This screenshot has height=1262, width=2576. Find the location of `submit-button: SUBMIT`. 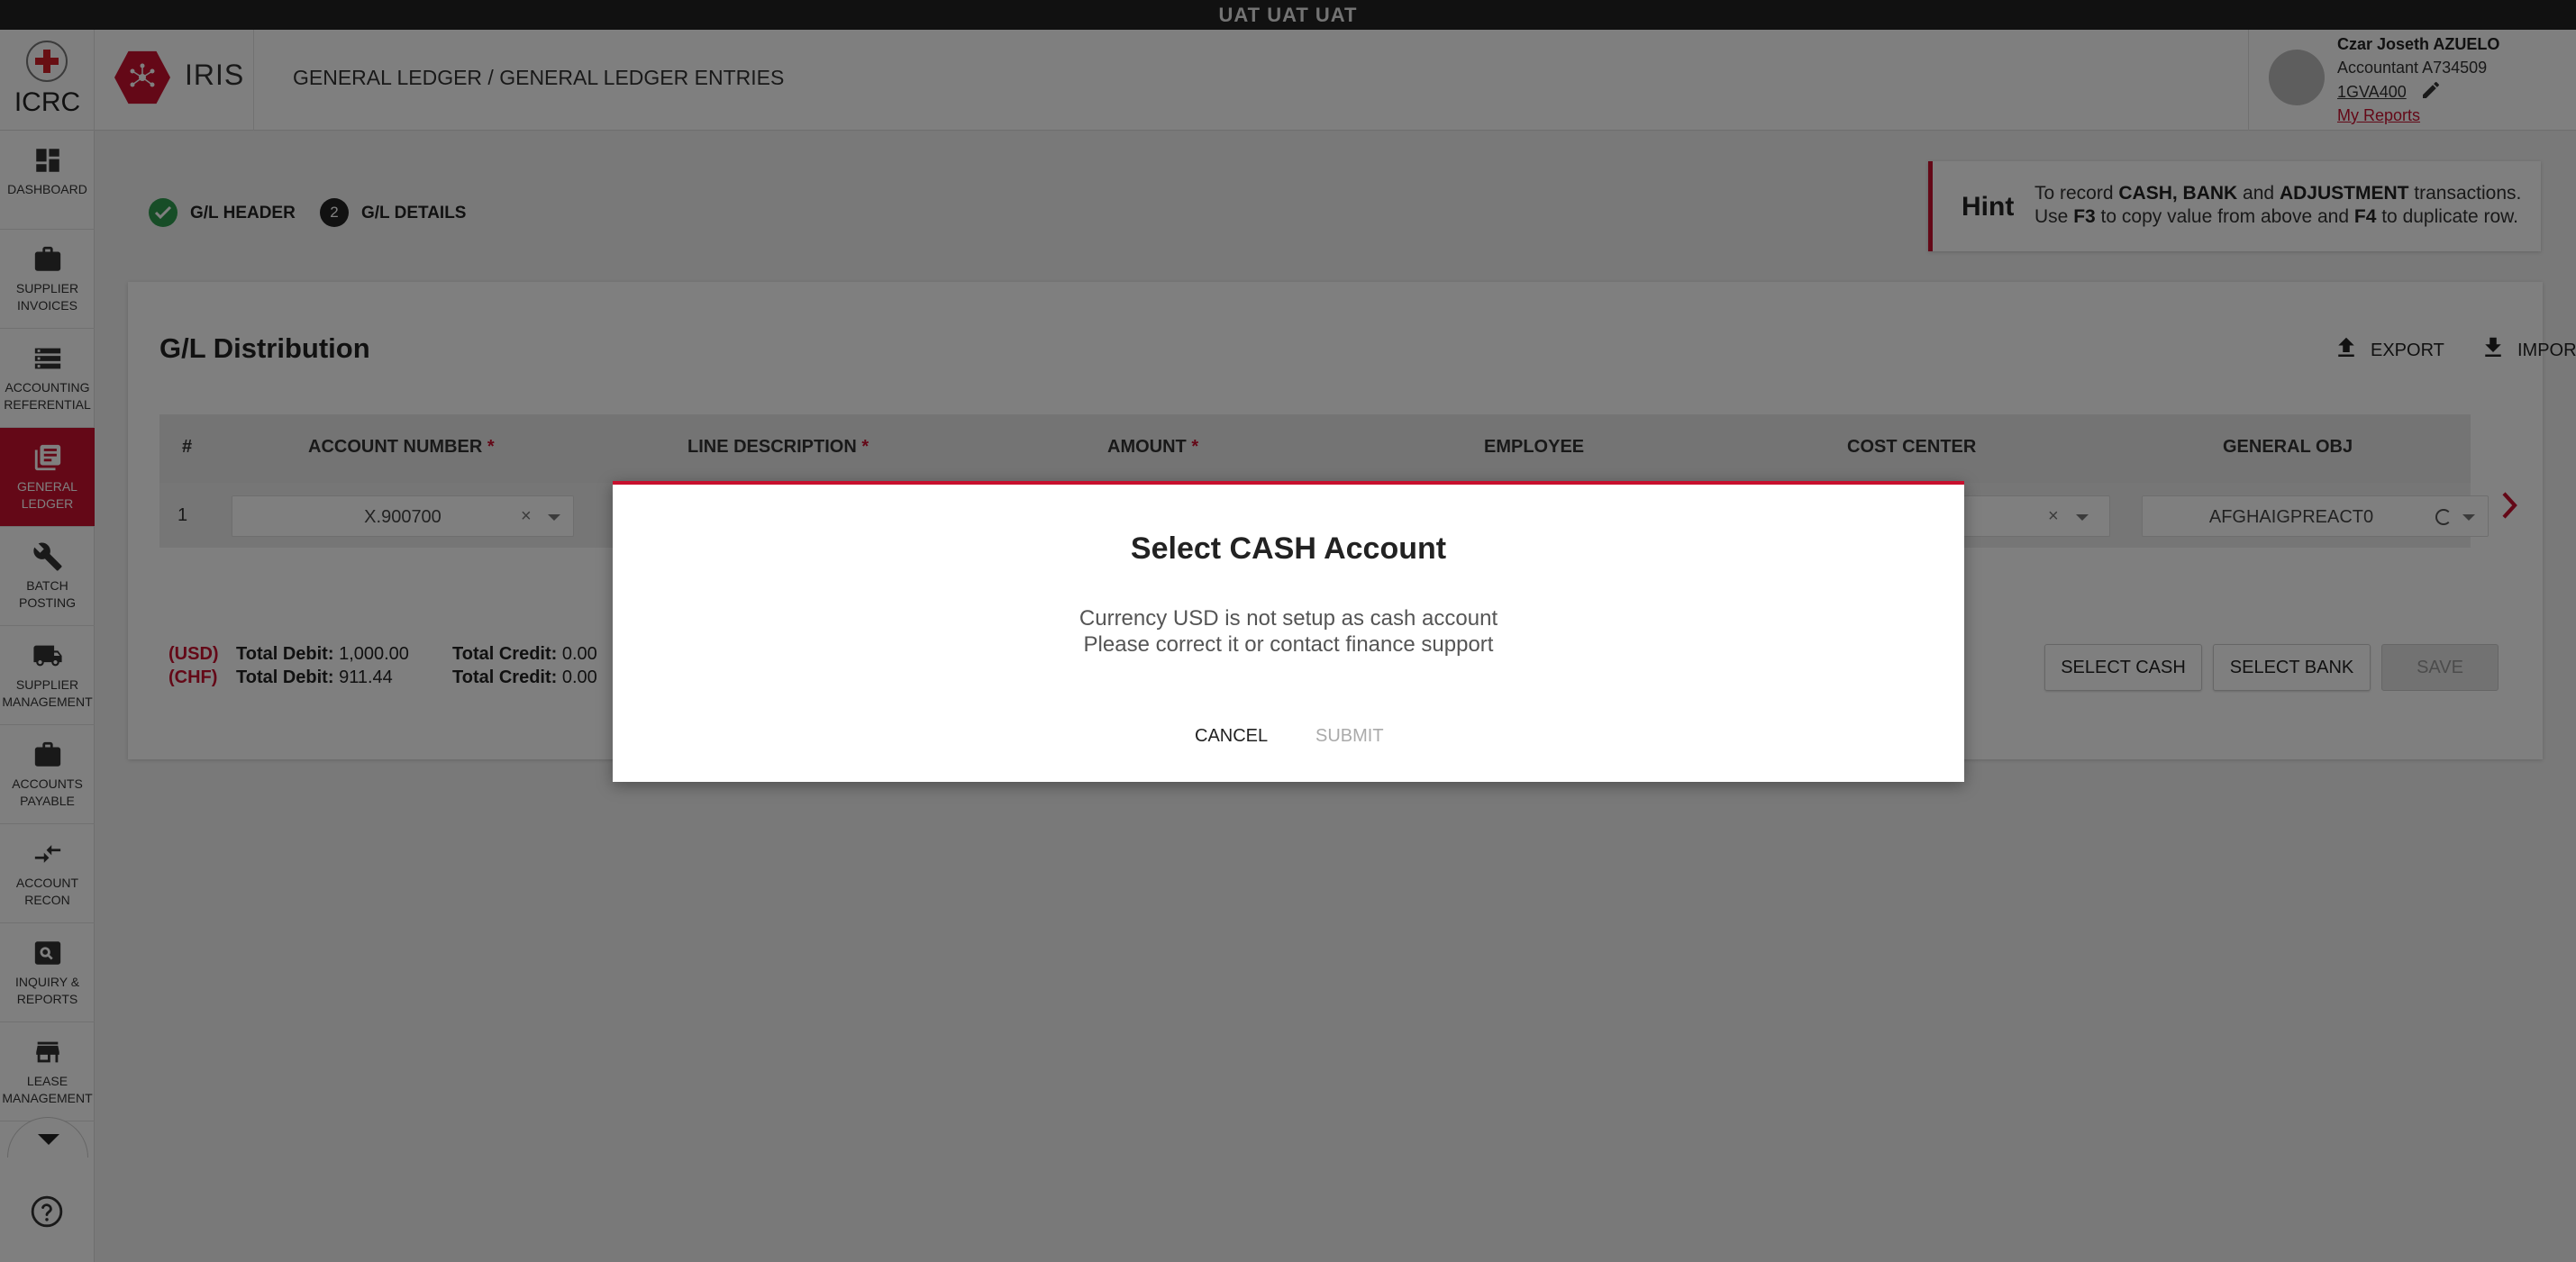

submit-button: SUBMIT is located at coordinates (1349, 736).